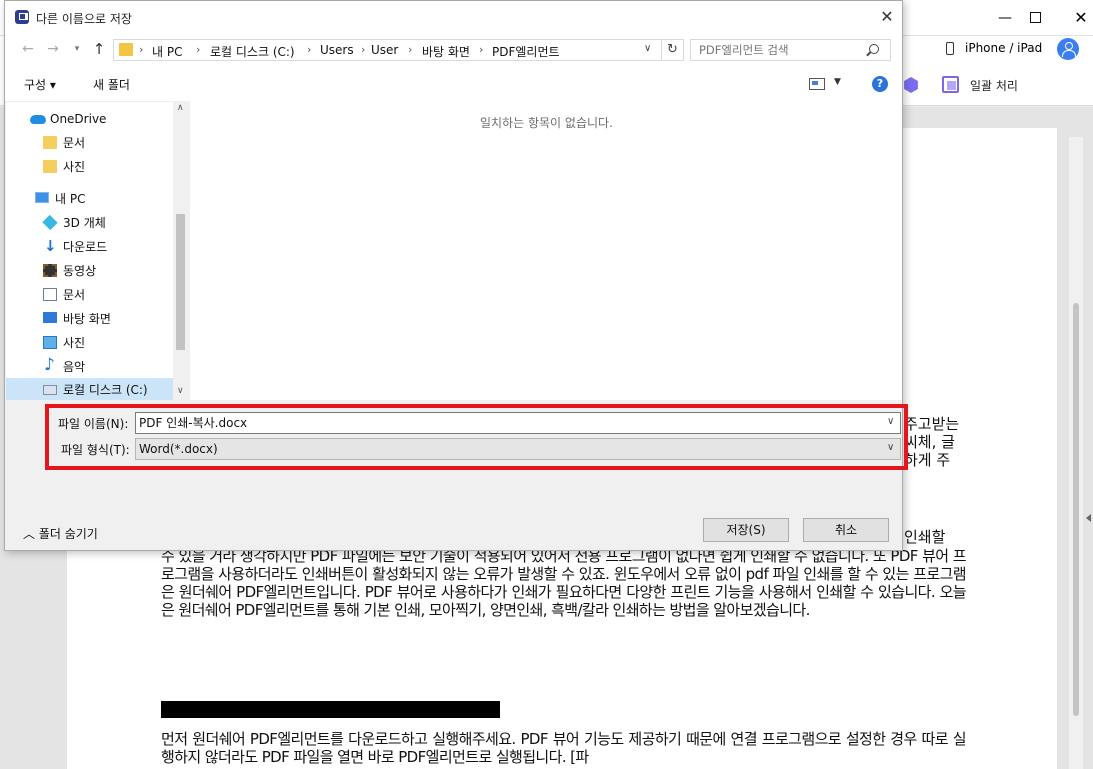 The height and width of the screenshot is (769, 1093). I want to click on breadcrumb-item: 바탕 화면, so click(446, 51).